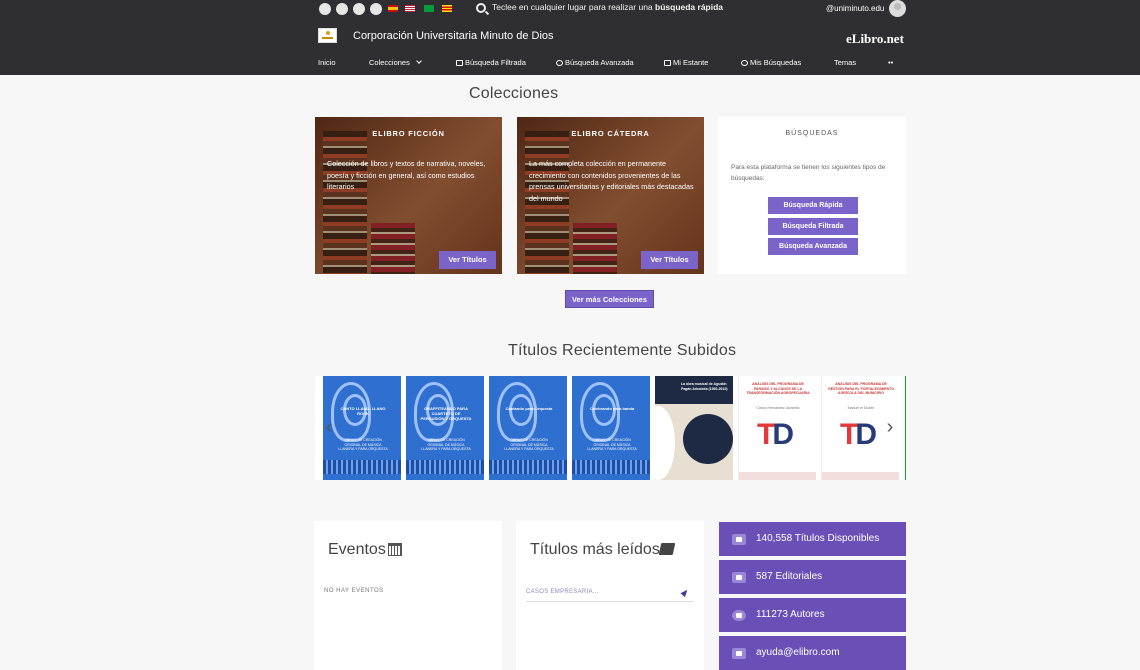 Image resolution: width=1140 pixels, height=670 pixels. What do you see at coordinates (459, 63) in the screenshot?
I see `sliders-icon` at bounding box center [459, 63].